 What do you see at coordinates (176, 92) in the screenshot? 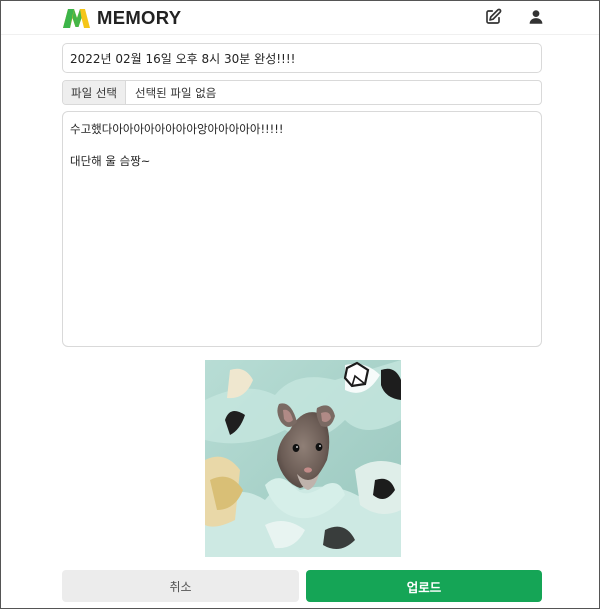
I see `file-status-text: 선택된 파일 없음` at bounding box center [176, 92].